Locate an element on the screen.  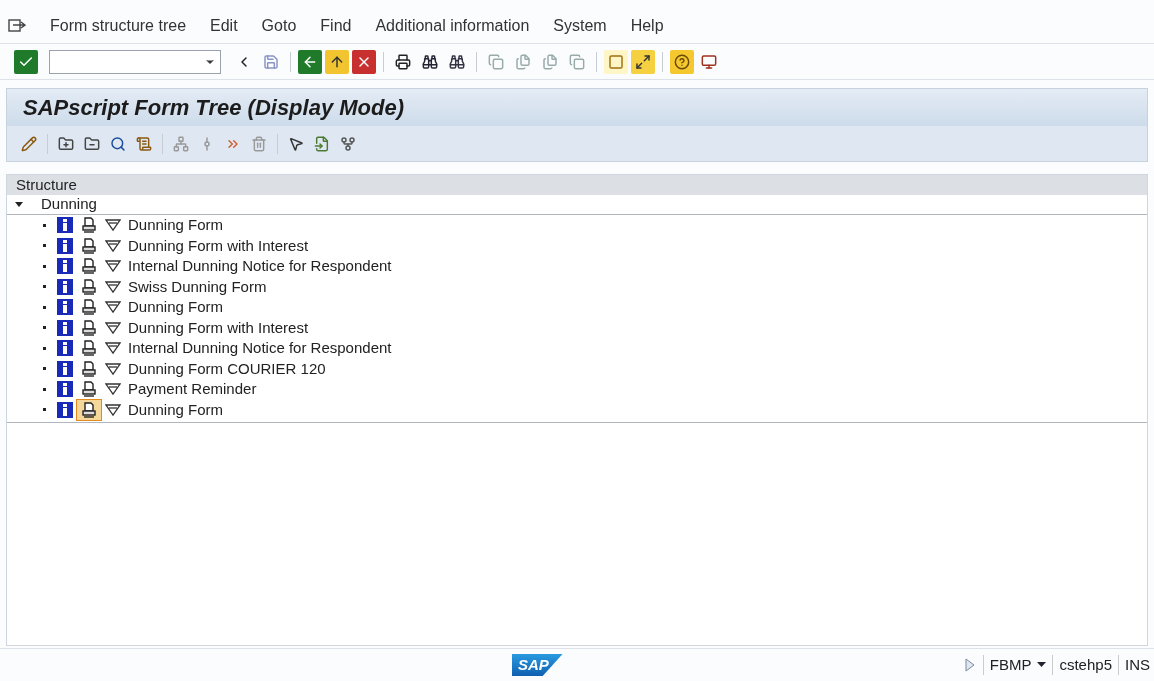
menu-item: System is located at coordinates (580, 25).